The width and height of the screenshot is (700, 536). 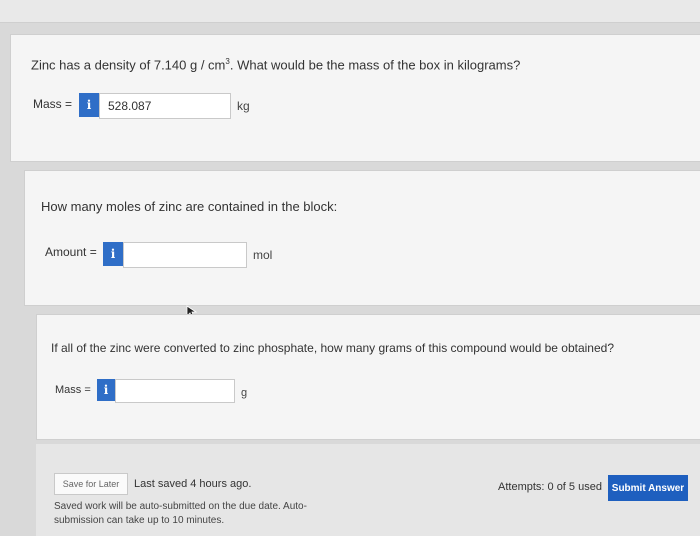 I want to click on question-text-part: Zinc has a density of 7.140 g / cm, so click(x=128, y=65).